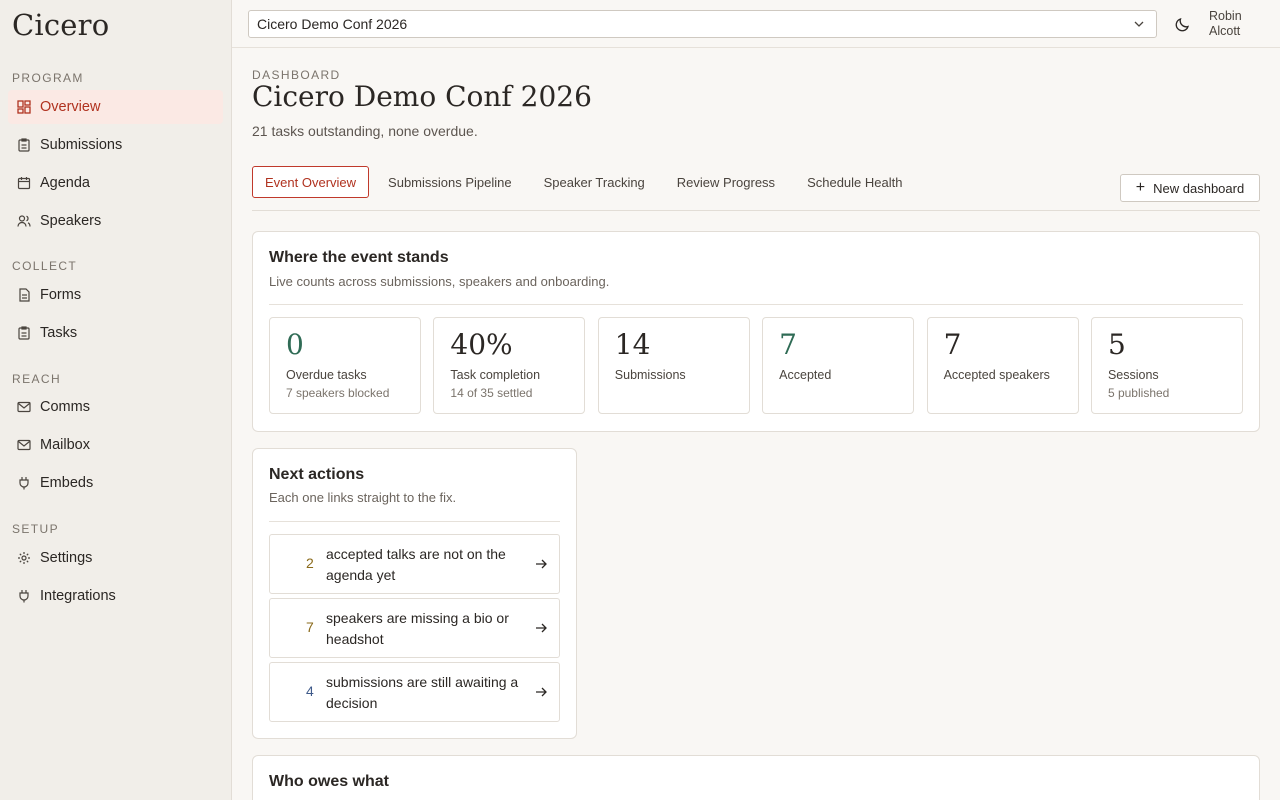 The height and width of the screenshot is (800, 1280). What do you see at coordinates (45, 266) in the screenshot?
I see `nav-section-collect: COLLECT` at bounding box center [45, 266].